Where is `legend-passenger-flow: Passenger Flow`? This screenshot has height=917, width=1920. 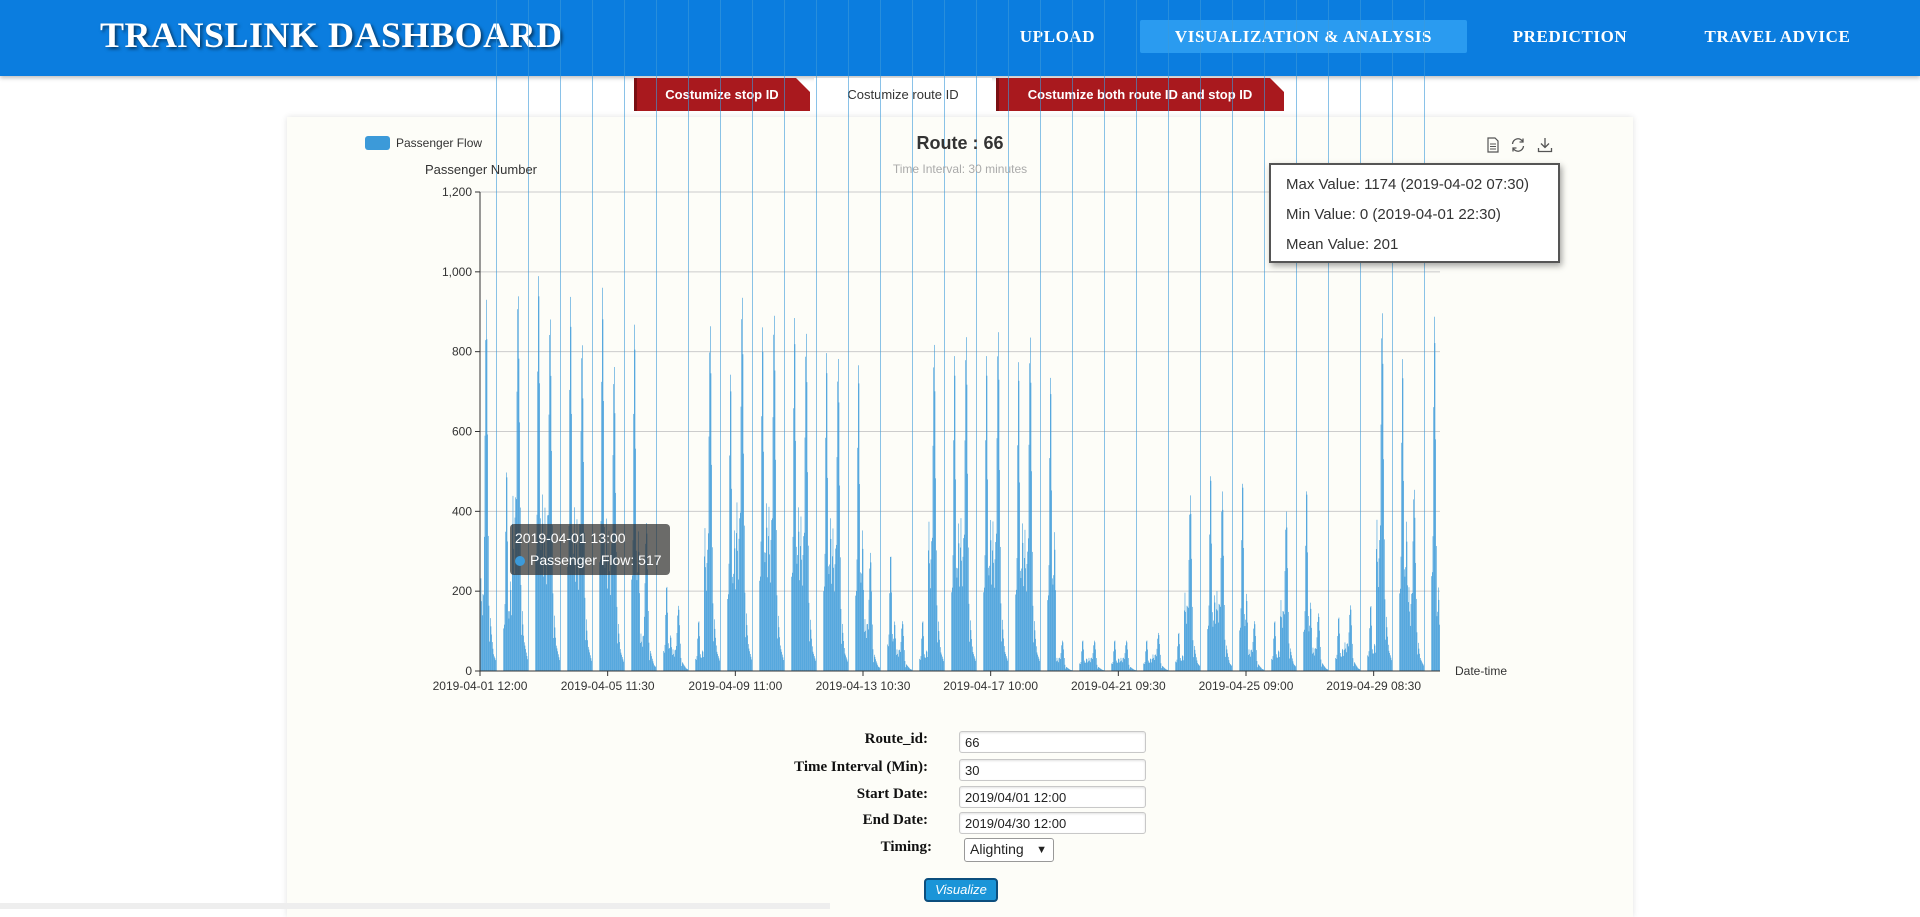 legend-passenger-flow: Passenger Flow is located at coordinates (423, 143).